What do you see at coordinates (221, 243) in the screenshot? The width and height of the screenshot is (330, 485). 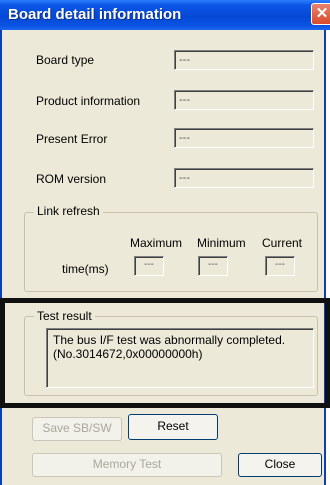 I see `minimum-column-label: Minimum` at bounding box center [221, 243].